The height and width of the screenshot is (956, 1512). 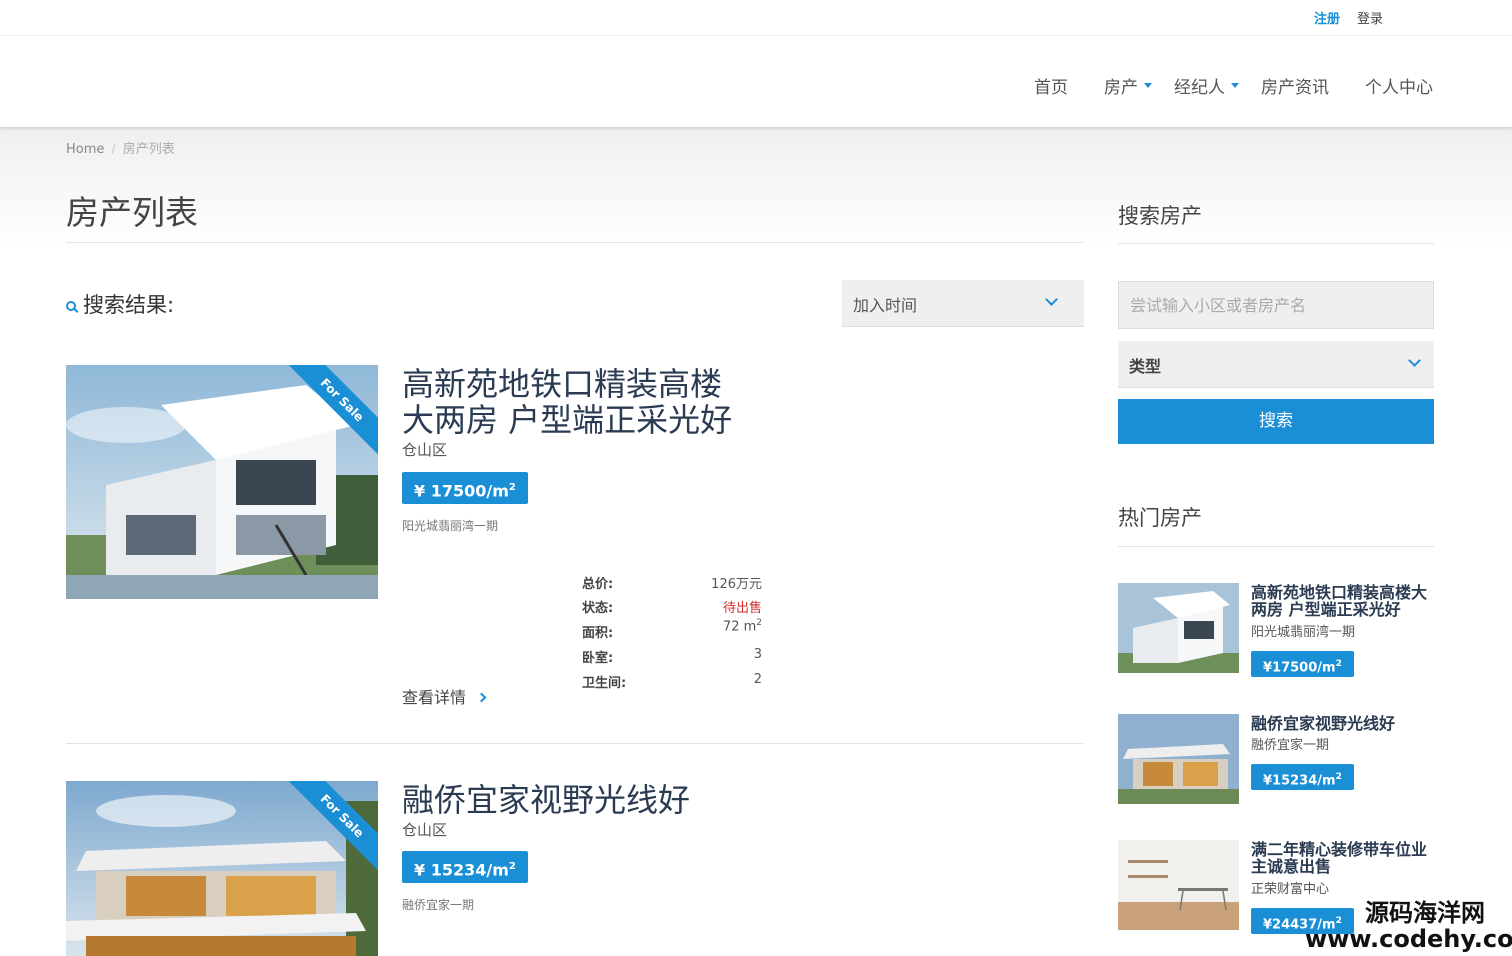 What do you see at coordinates (1408, 939) in the screenshot?
I see `watermark-url: www.codehy.com` at bounding box center [1408, 939].